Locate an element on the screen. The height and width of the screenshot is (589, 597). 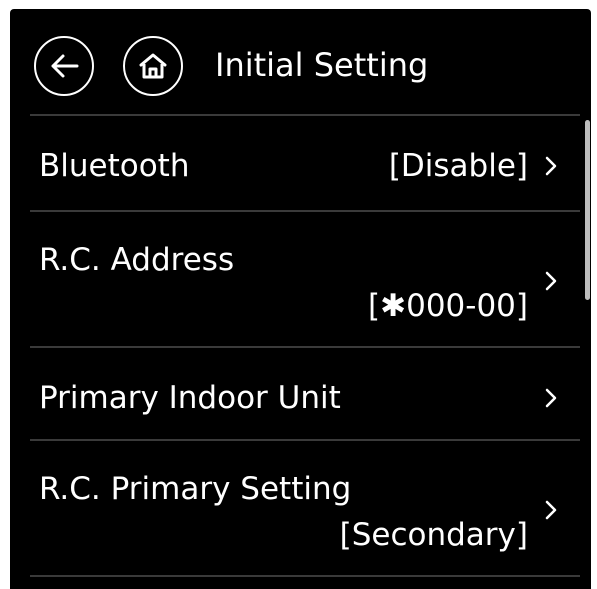
page-title: Initial Setting is located at coordinates (322, 65).